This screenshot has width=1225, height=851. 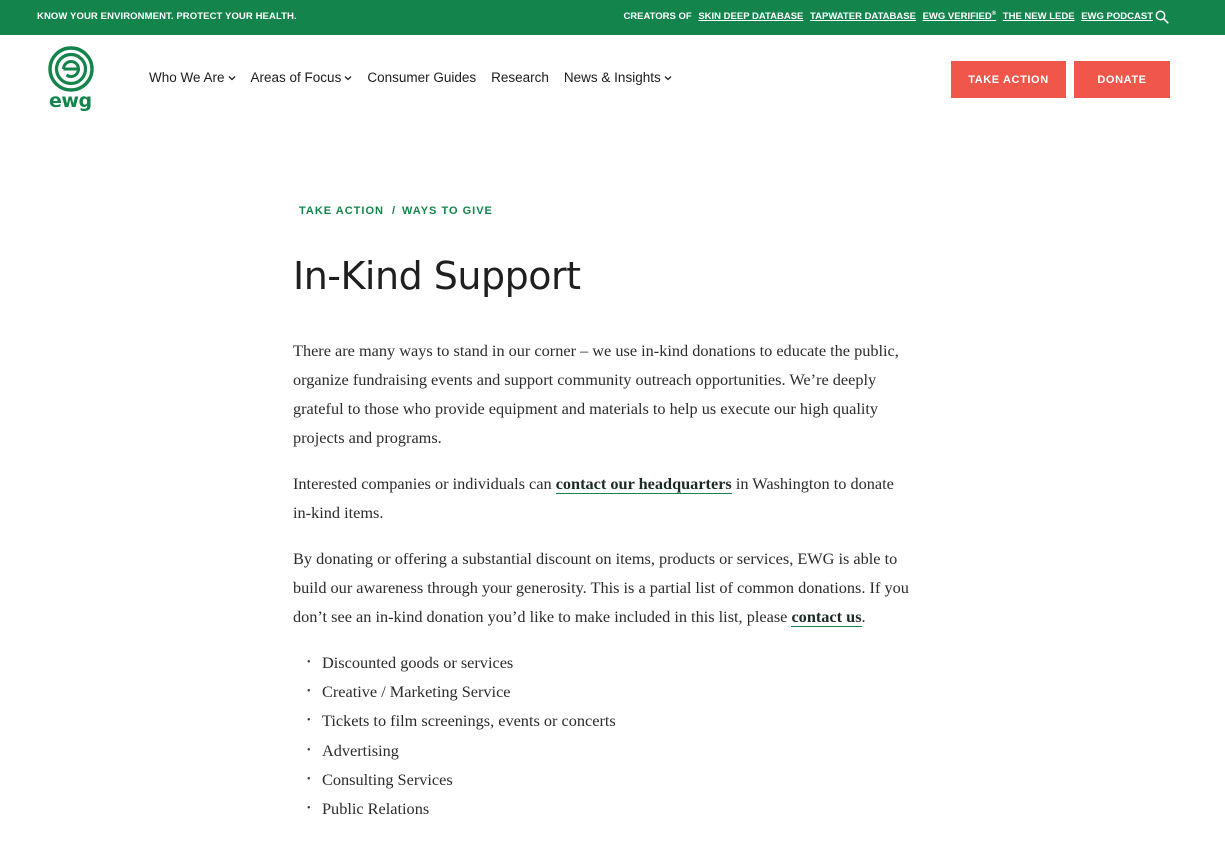 What do you see at coordinates (611, 779) in the screenshot?
I see `list-item: Consulting Services` at bounding box center [611, 779].